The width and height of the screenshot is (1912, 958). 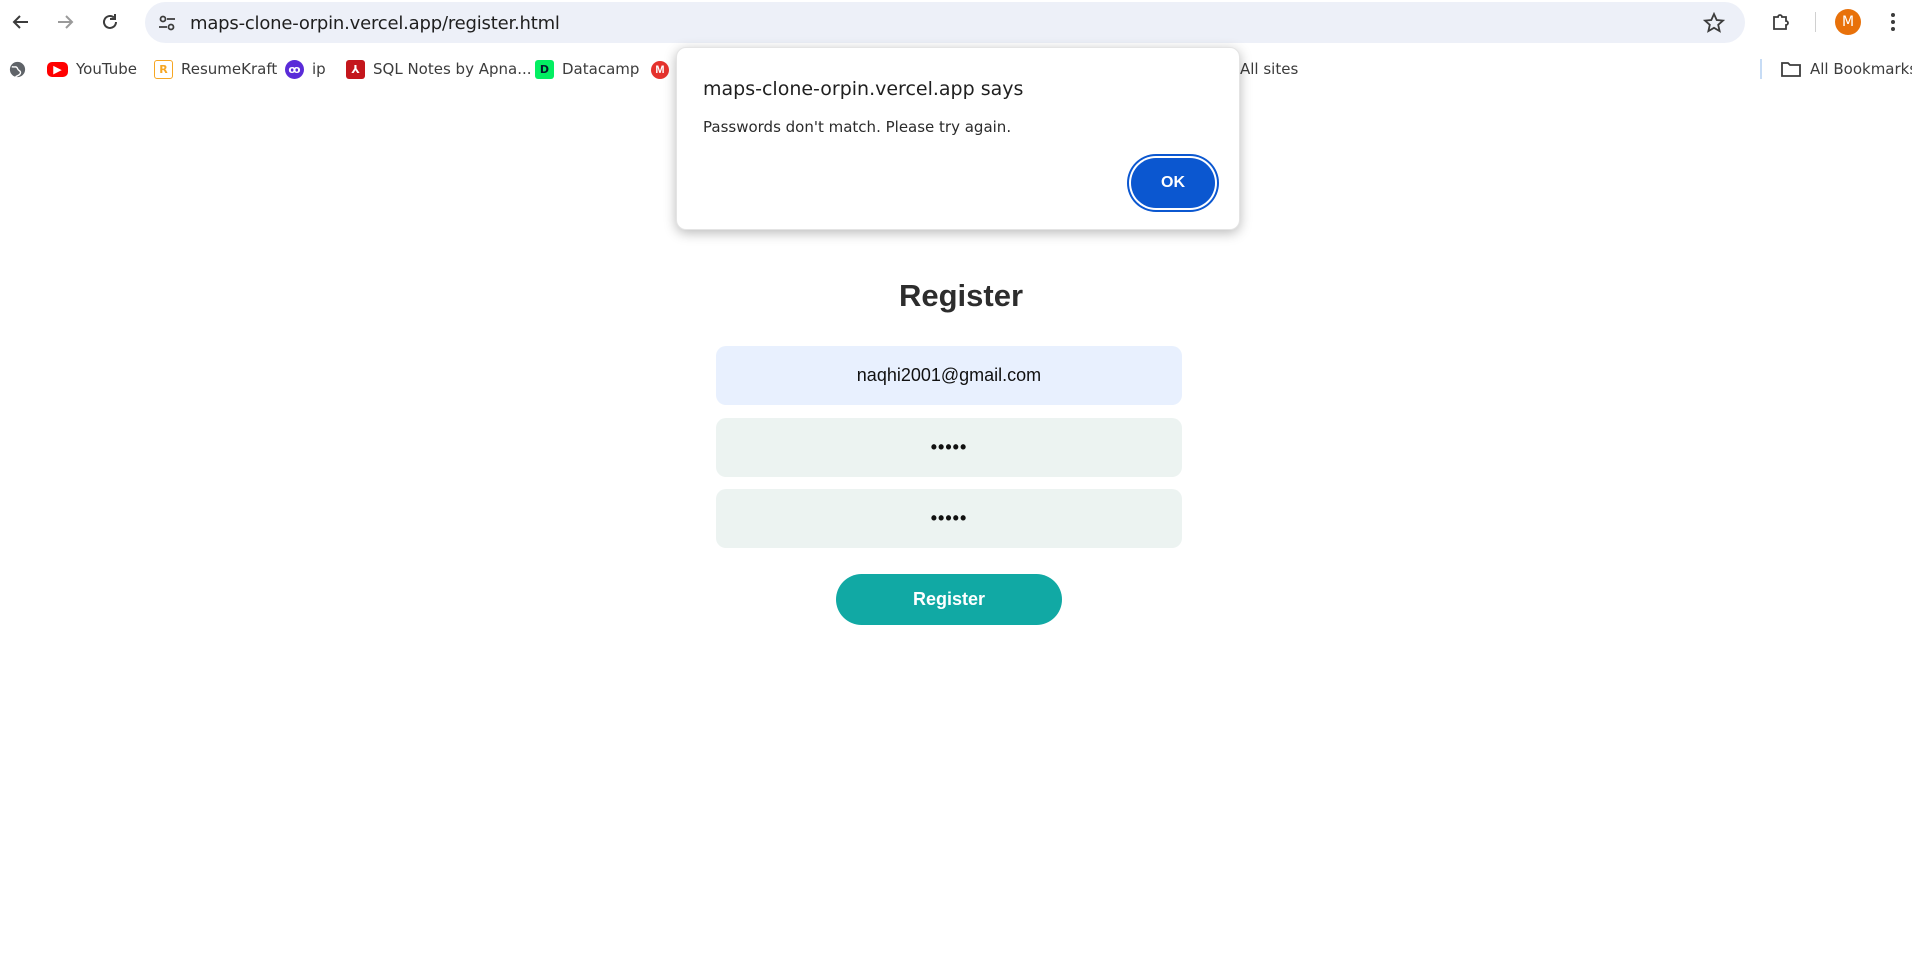 What do you see at coordinates (319, 69) in the screenshot?
I see `bookmark-label: ip` at bounding box center [319, 69].